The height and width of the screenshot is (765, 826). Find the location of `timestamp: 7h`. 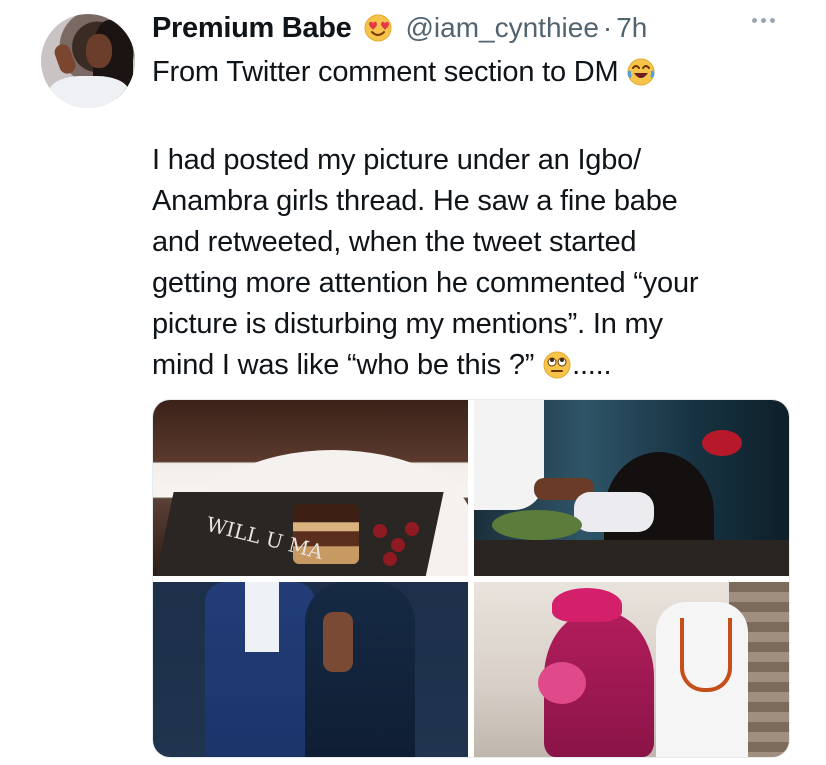

timestamp: 7h is located at coordinates (631, 28).